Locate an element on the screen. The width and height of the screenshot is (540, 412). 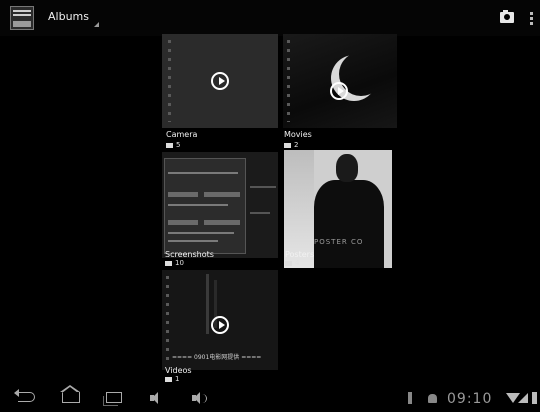
album-label-camera: Camera is located at coordinates (182, 134).